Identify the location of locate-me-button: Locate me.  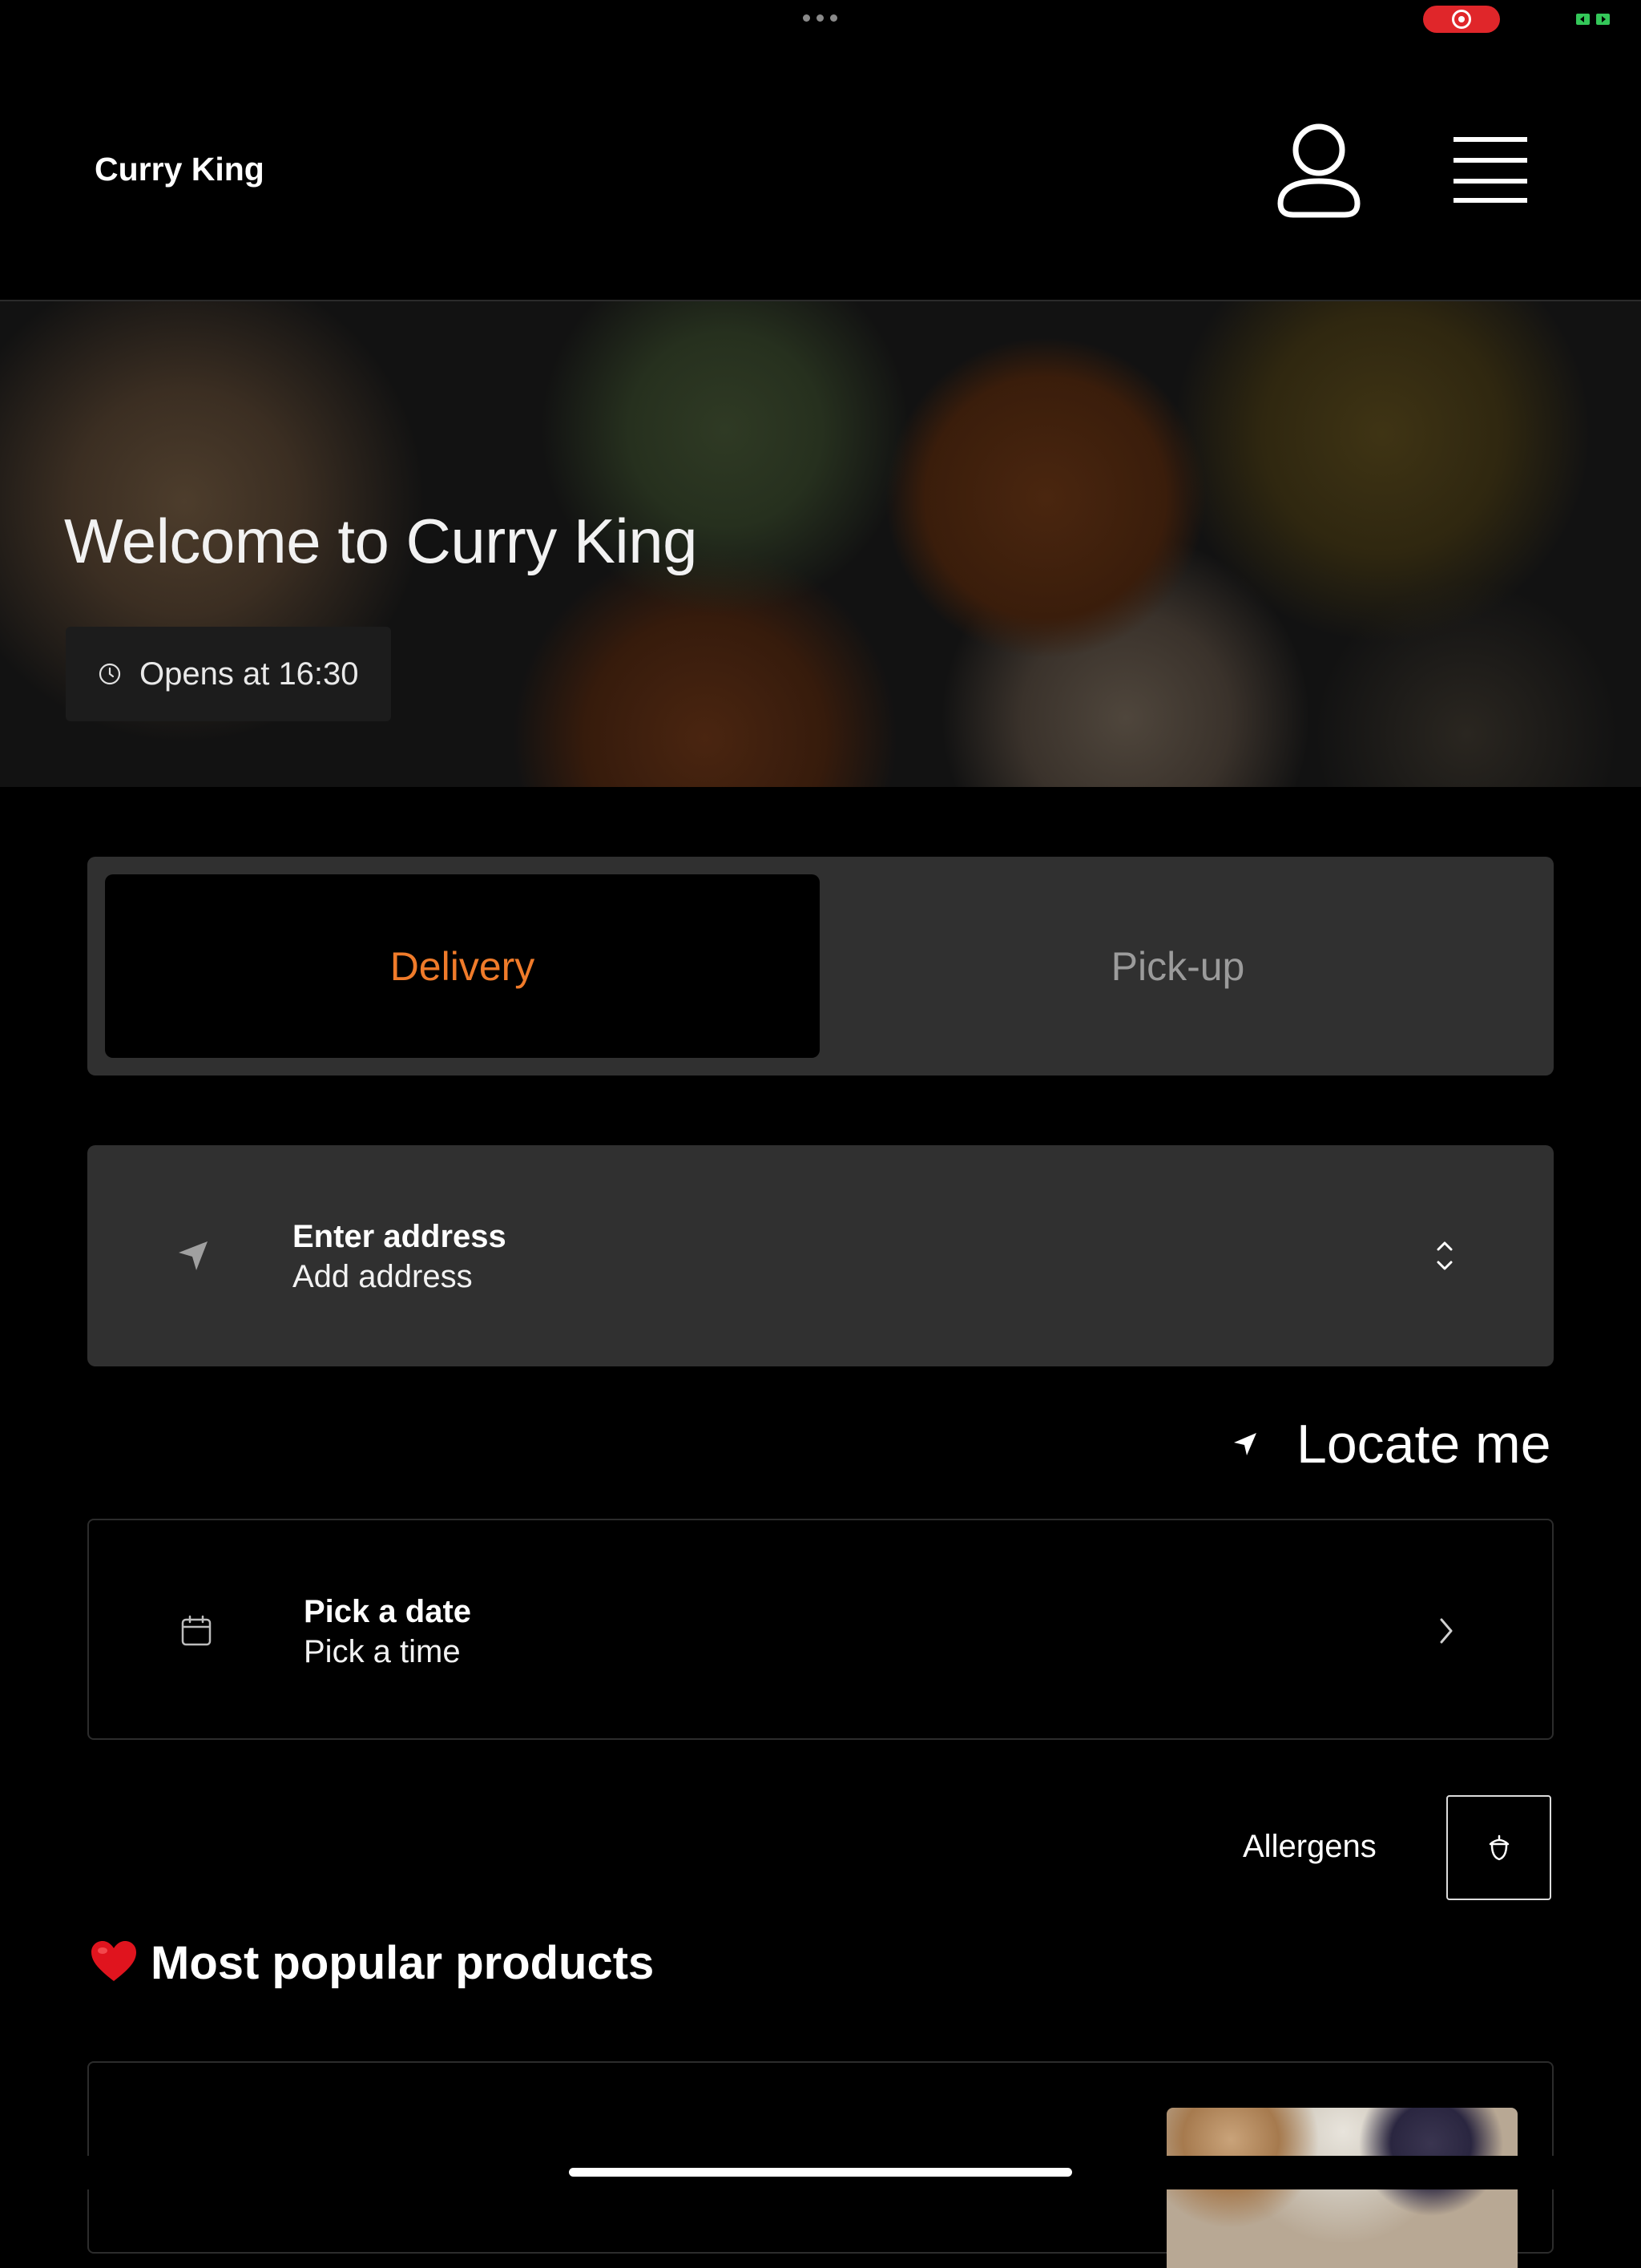
(1392, 1444).